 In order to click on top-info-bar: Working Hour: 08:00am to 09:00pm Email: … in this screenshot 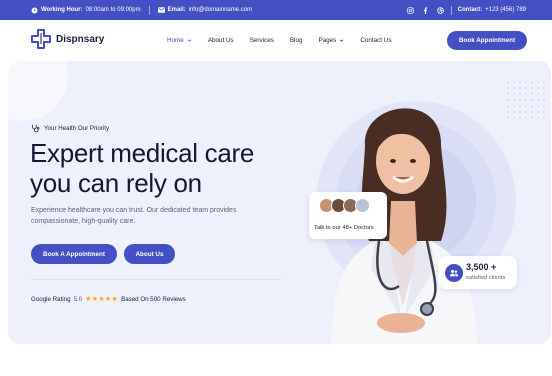, I will do `click(276, 10)`.